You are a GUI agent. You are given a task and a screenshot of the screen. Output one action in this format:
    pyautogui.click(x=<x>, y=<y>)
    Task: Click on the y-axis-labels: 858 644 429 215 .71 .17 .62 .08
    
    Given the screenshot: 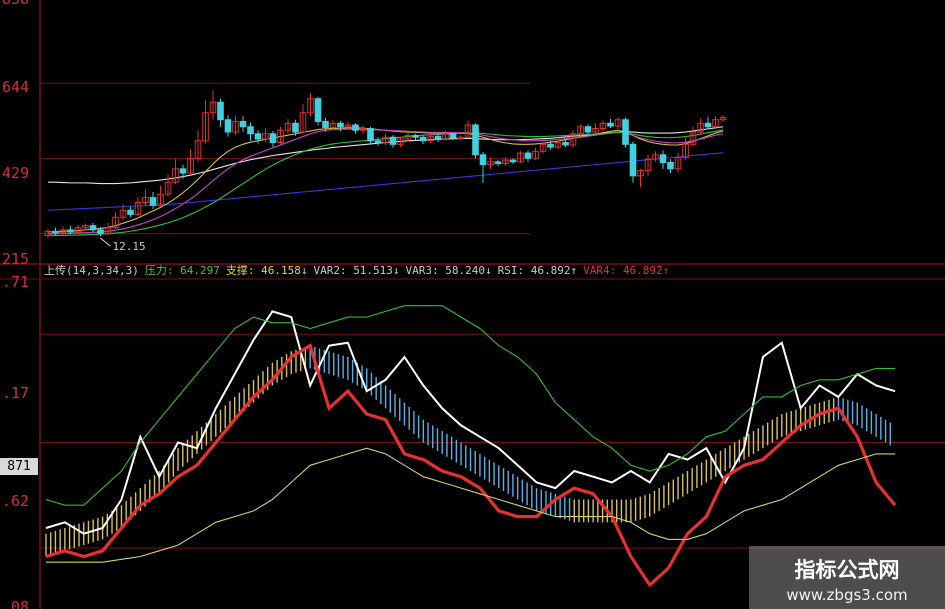 What is the action you would take?
    pyautogui.click(x=15, y=304)
    